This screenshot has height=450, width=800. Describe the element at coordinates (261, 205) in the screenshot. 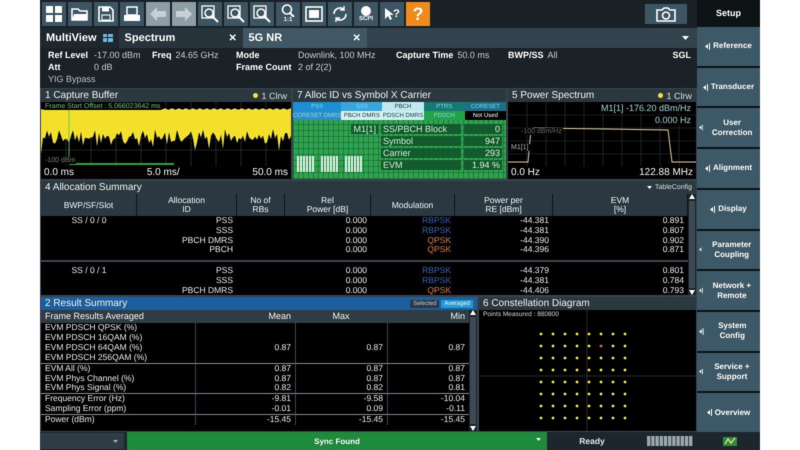

I see `column-header: No of RBs` at that location.